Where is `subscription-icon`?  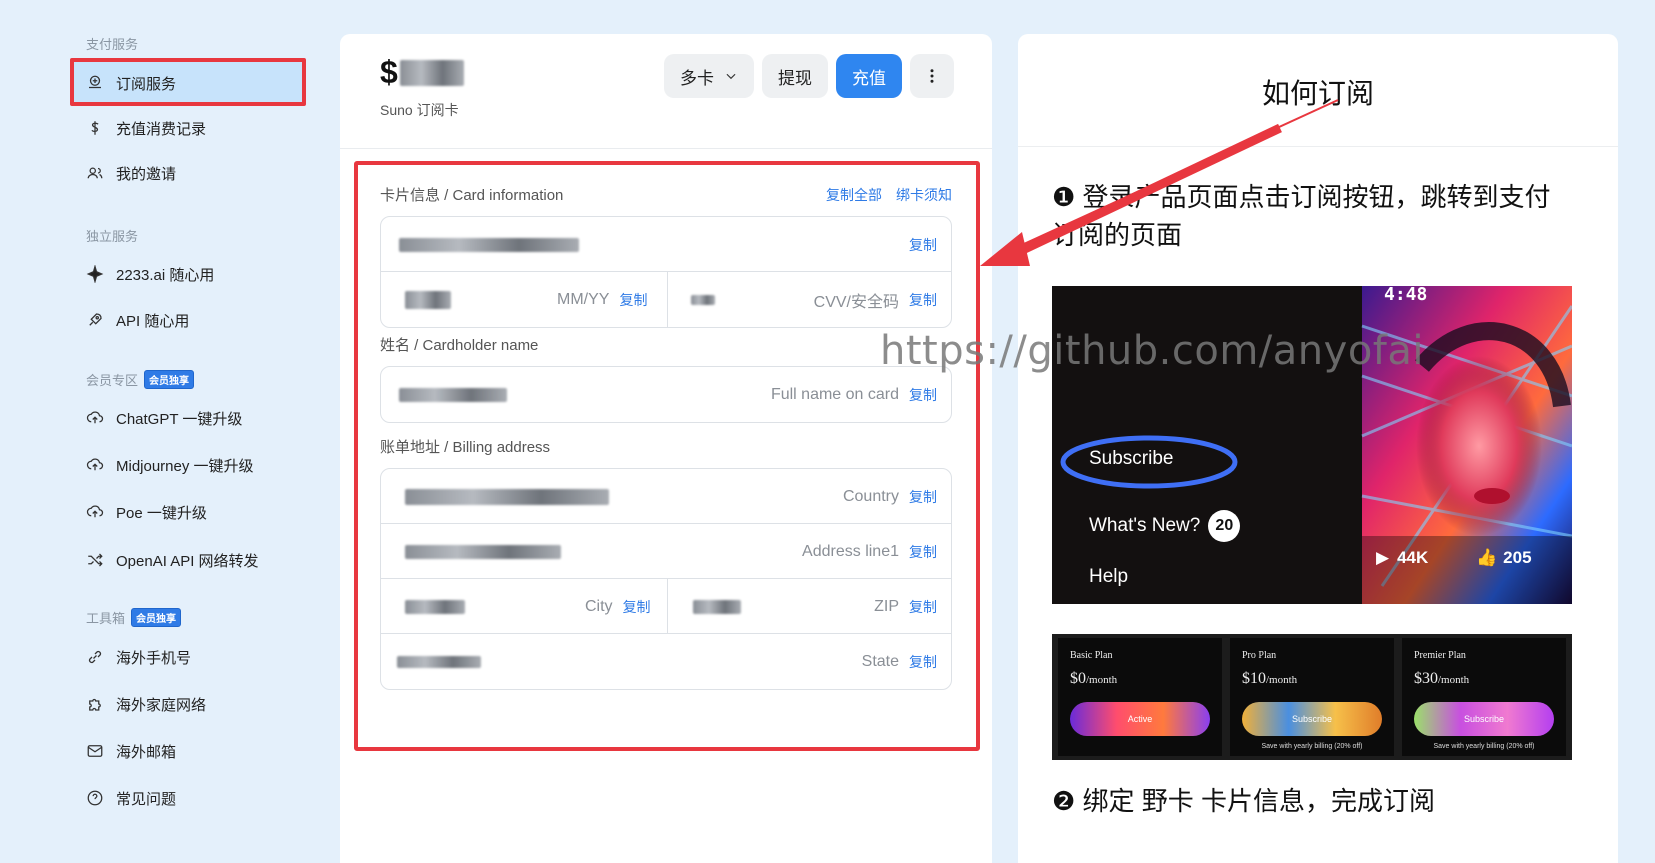
subscription-icon is located at coordinates (95, 83).